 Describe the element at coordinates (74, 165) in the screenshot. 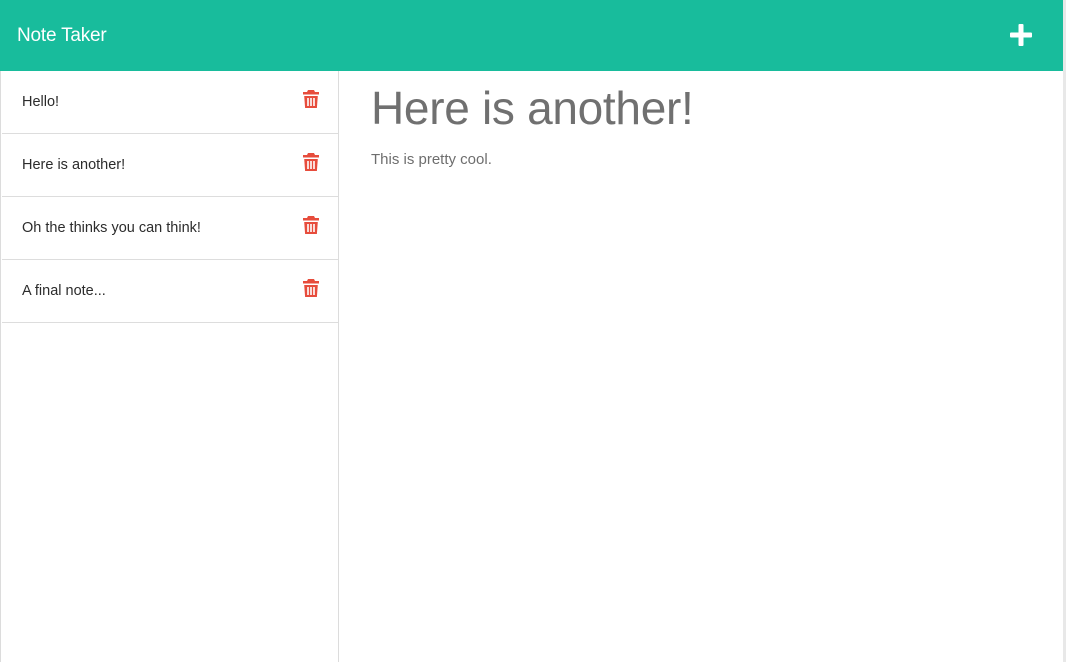

I see `note-title-label: Here is another!` at that location.